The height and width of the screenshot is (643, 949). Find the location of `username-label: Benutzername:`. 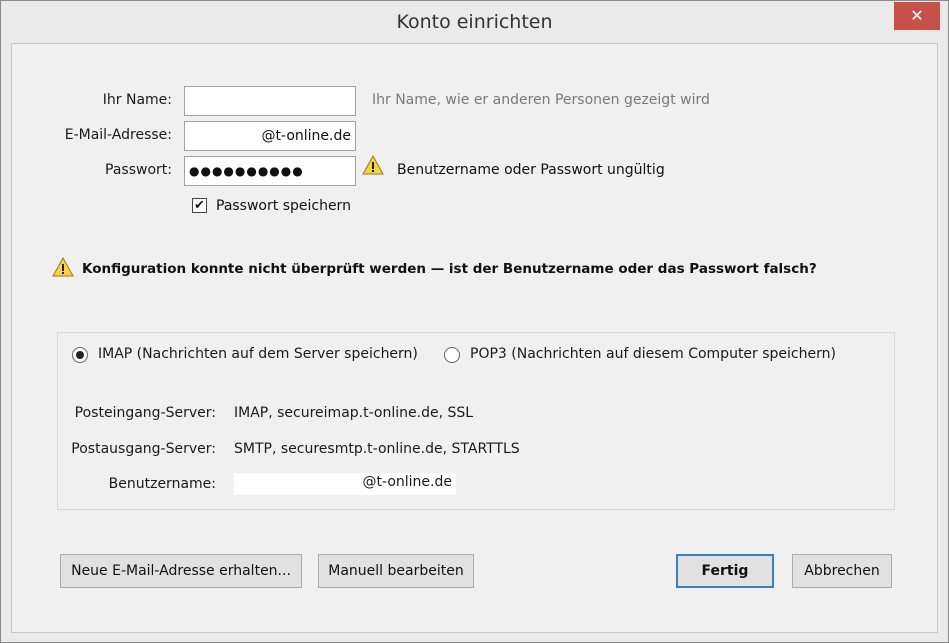

username-label: Benutzername: is located at coordinates (162, 484).